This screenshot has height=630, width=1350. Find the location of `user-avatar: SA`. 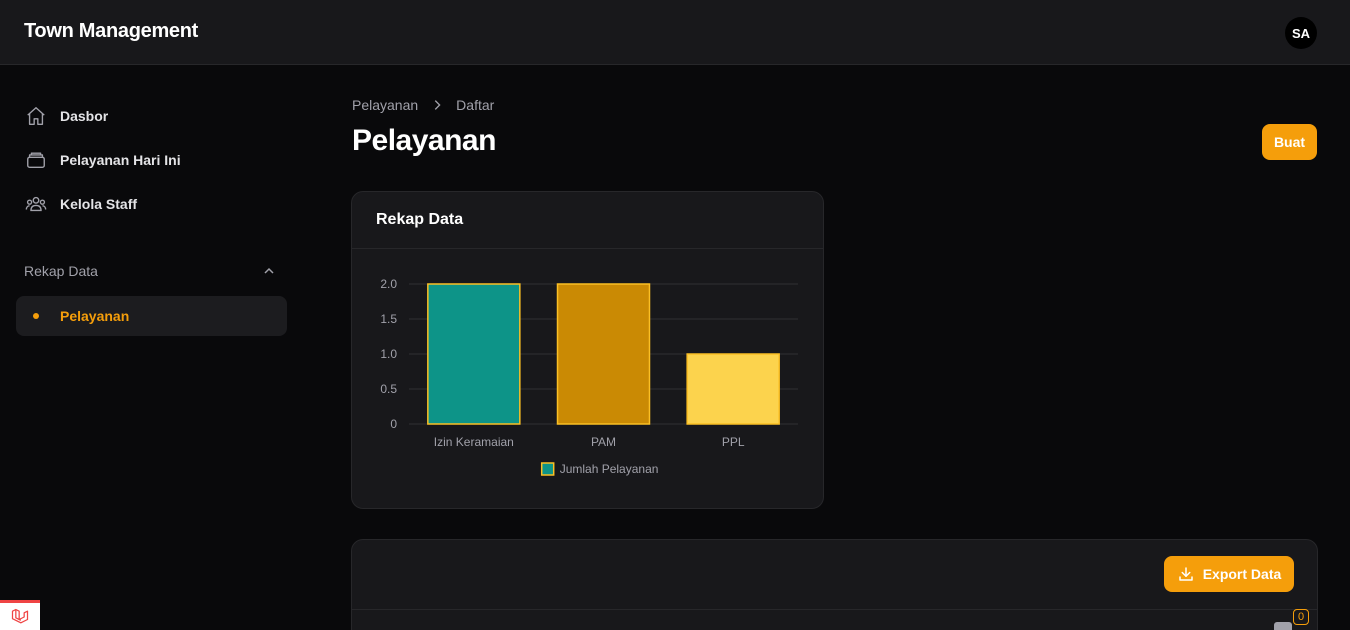

user-avatar: SA is located at coordinates (1301, 33).